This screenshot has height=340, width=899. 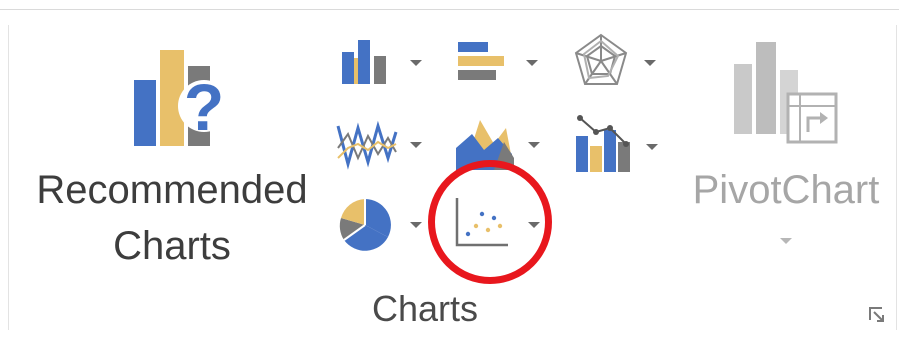 I want to click on pivotchart-icon, so click(x=786, y=90).